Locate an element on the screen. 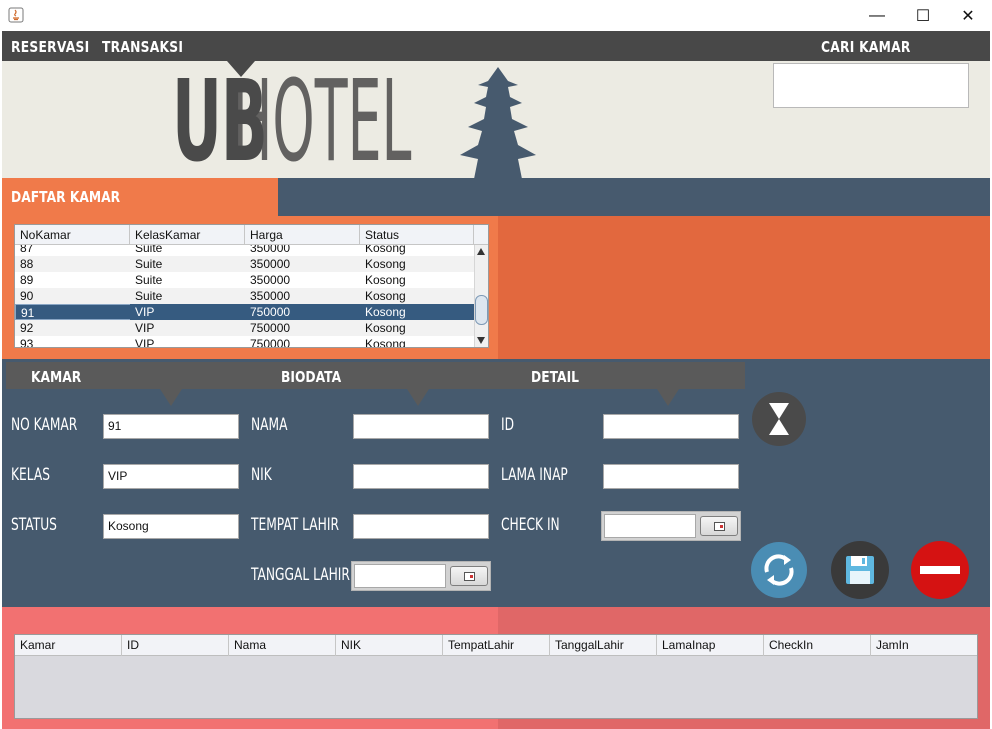 This screenshot has height=729, width=992. no-kamar-field: 91 is located at coordinates (171, 426).